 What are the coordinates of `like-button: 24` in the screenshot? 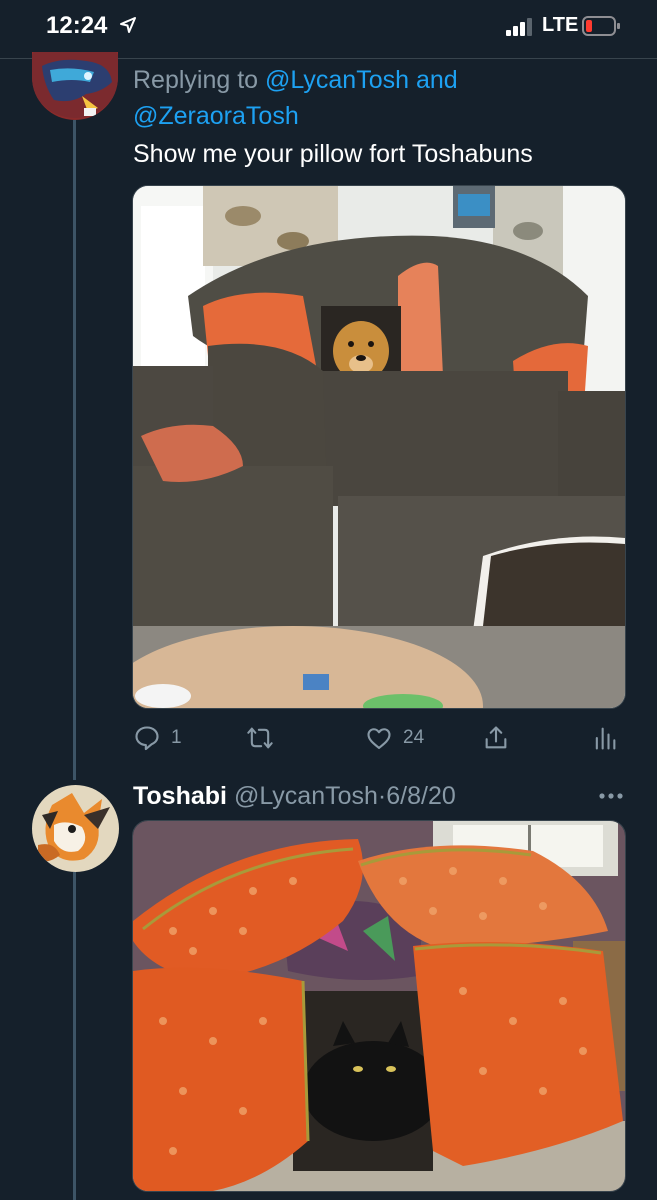 It's located at (394, 738).